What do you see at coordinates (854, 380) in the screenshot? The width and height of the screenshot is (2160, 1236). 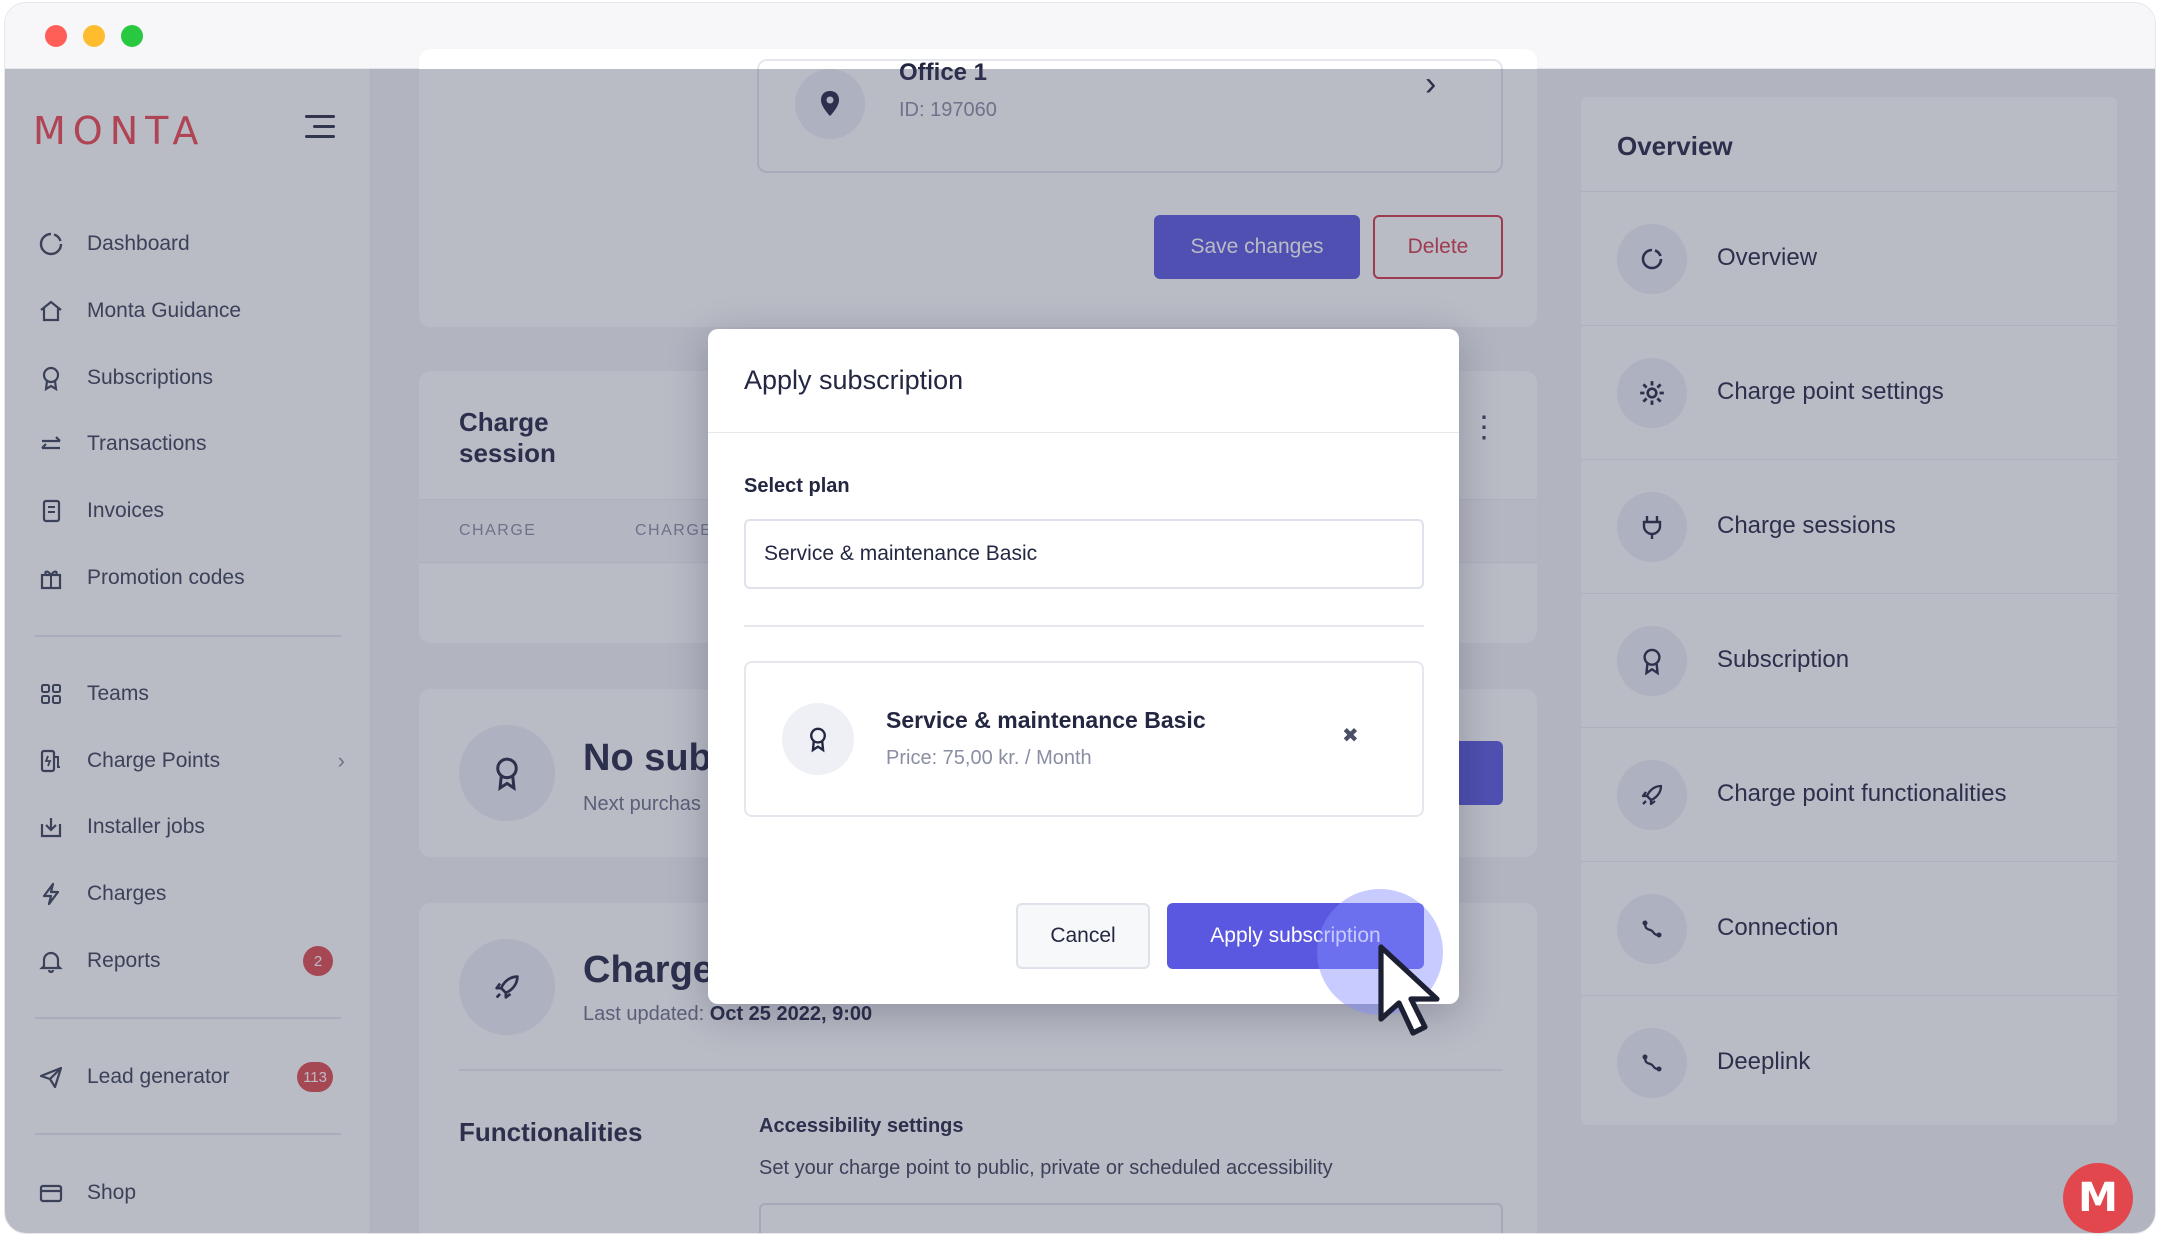 I see `modal-title: Apply subscription` at bounding box center [854, 380].